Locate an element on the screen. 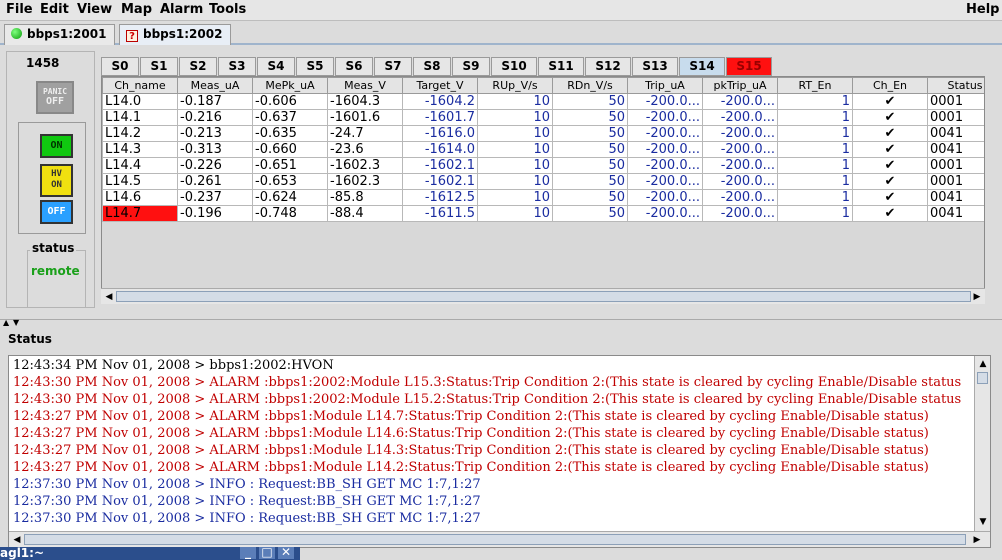 The width and height of the screenshot is (1002, 560). table-cell: -1611.5 is located at coordinates (440, 213).